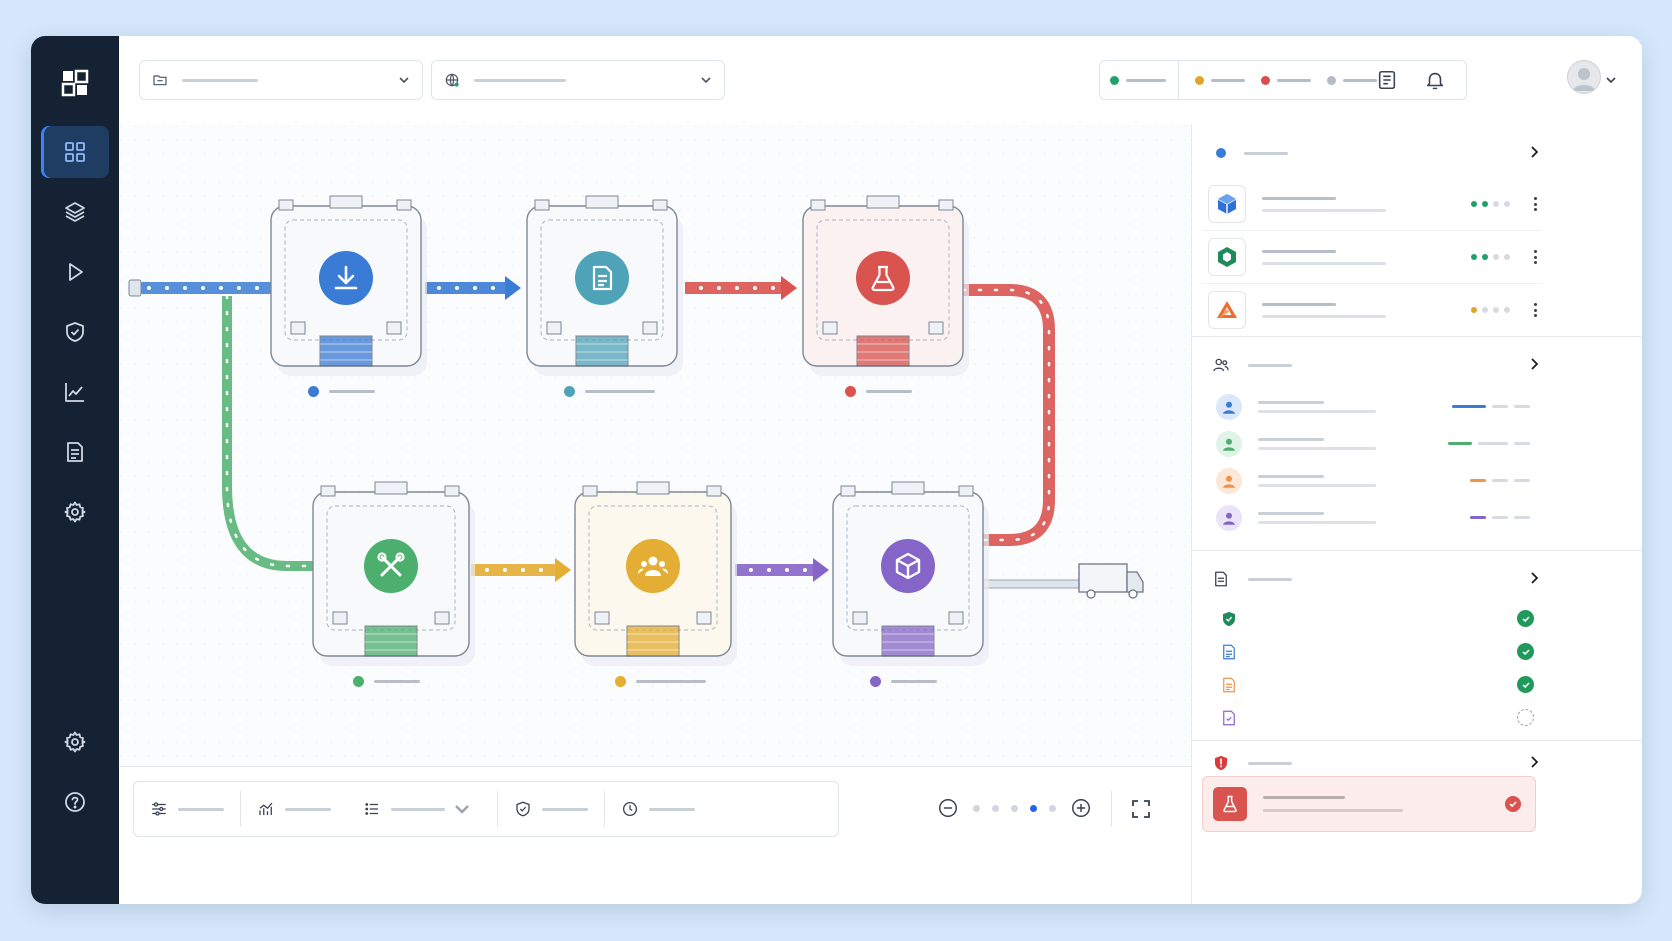 The height and width of the screenshot is (941, 1672). I want to click on pending-circle-icon, so click(1525, 717).